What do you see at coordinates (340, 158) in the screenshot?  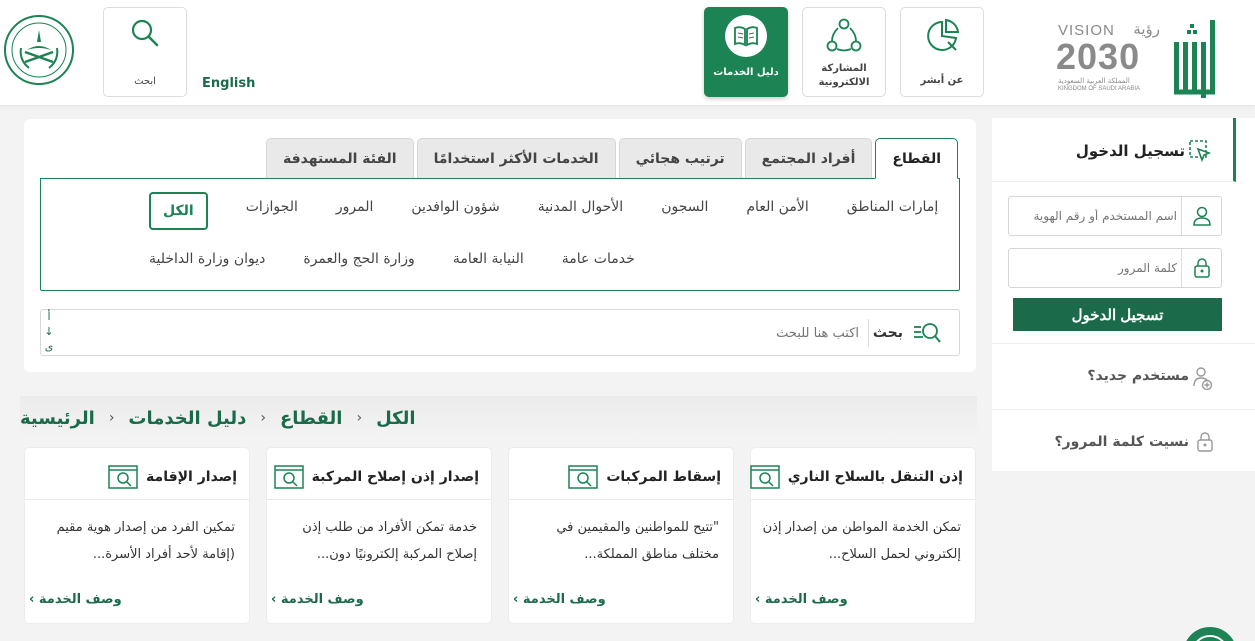 I see `tab-target-group: الفئة المستهدفة` at bounding box center [340, 158].